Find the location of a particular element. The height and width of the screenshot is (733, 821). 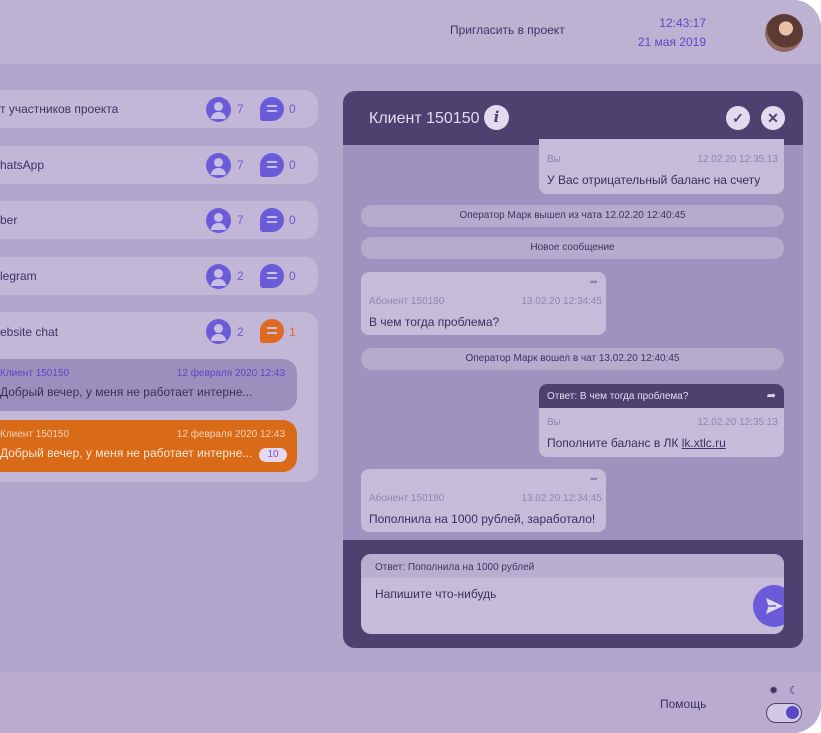

check-icon: ✓ is located at coordinates (738, 118).